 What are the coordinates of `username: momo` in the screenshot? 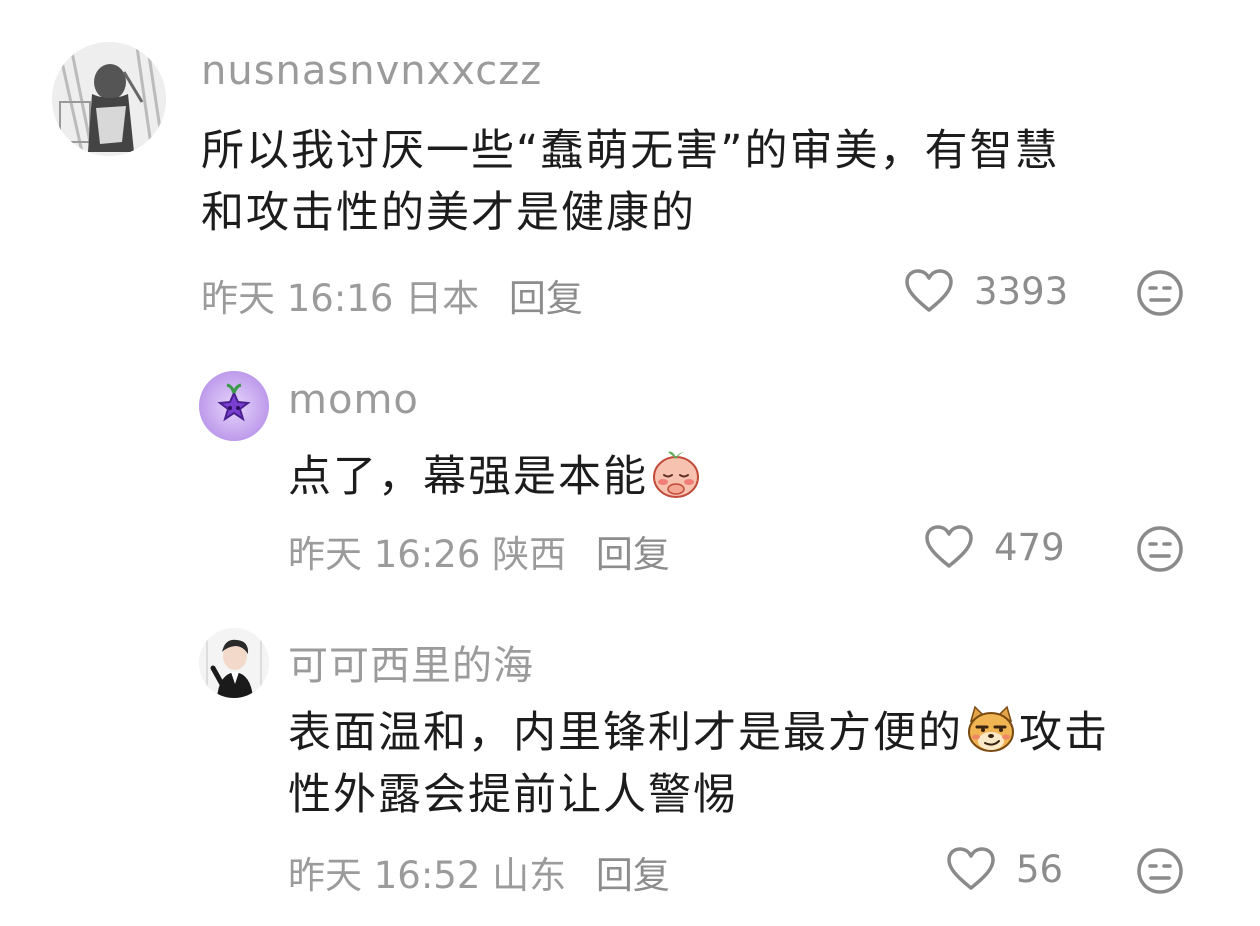 It's located at (353, 400).